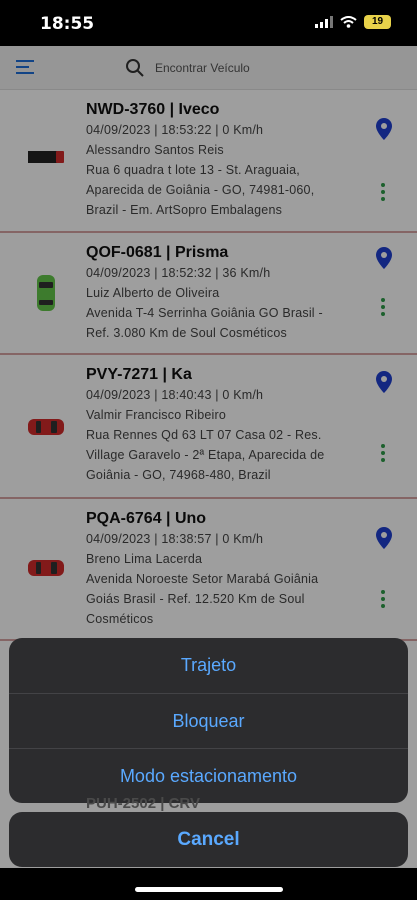 The image size is (417, 900). Describe the element at coordinates (208, 884) in the screenshot. I see `home-indicator-area` at that location.